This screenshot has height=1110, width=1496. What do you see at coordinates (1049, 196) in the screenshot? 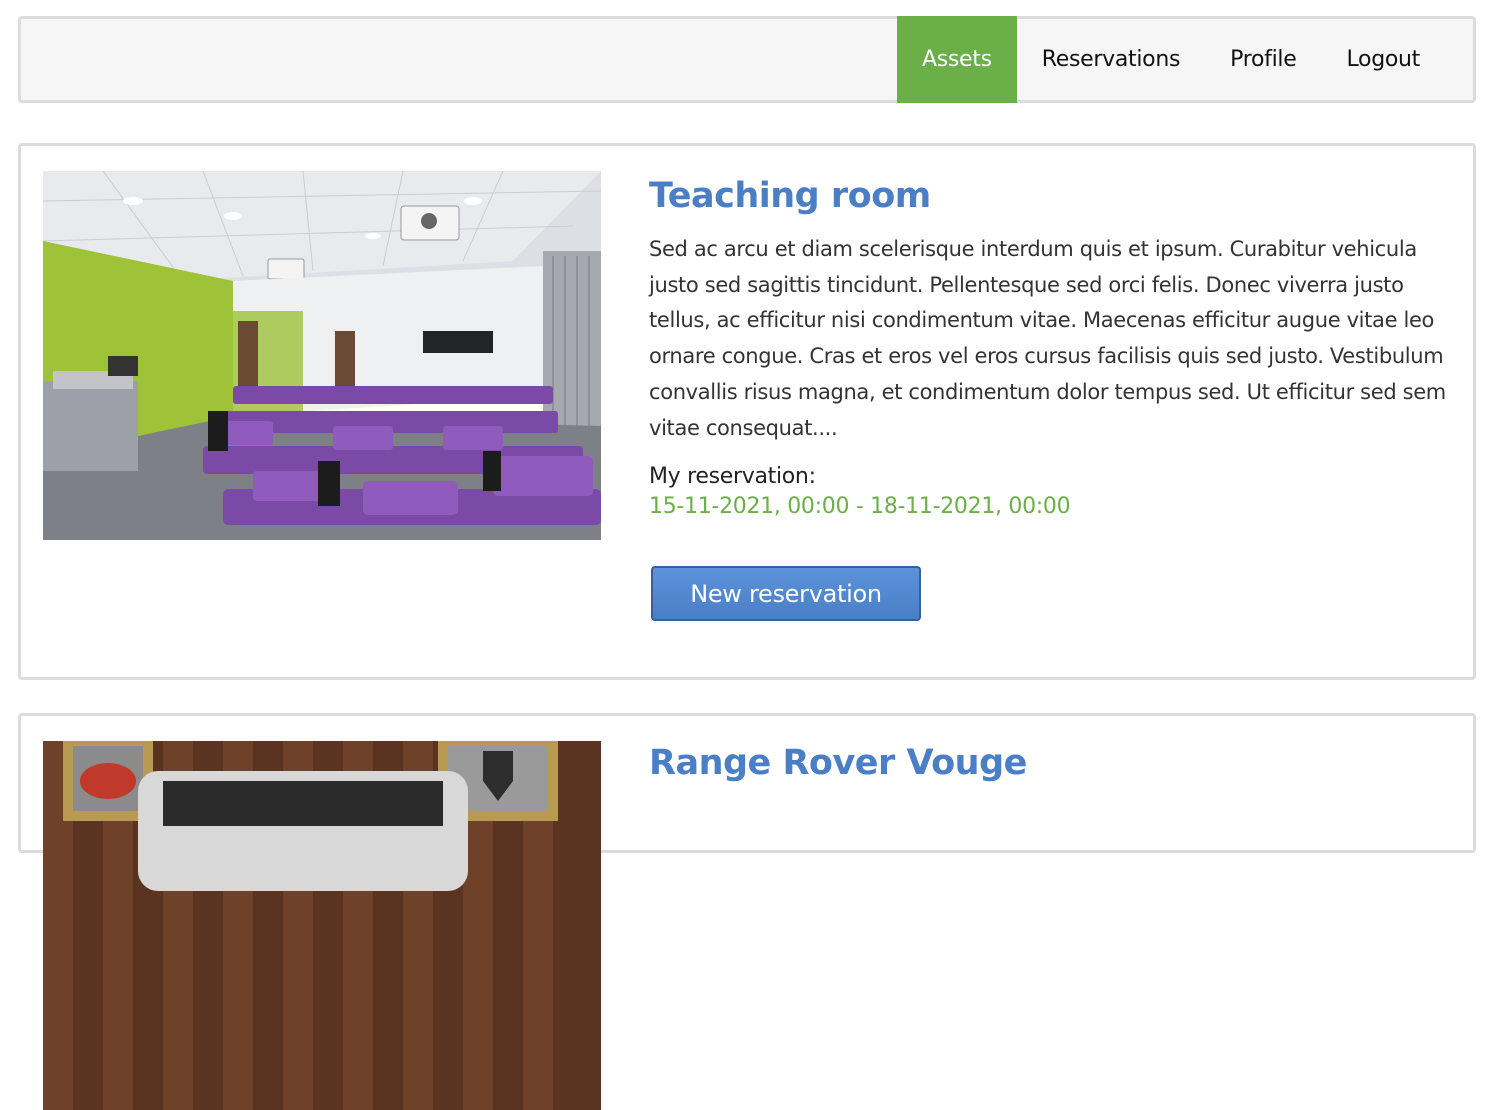
I see `asset-title: Teaching room` at bounding box center [1049, 196].